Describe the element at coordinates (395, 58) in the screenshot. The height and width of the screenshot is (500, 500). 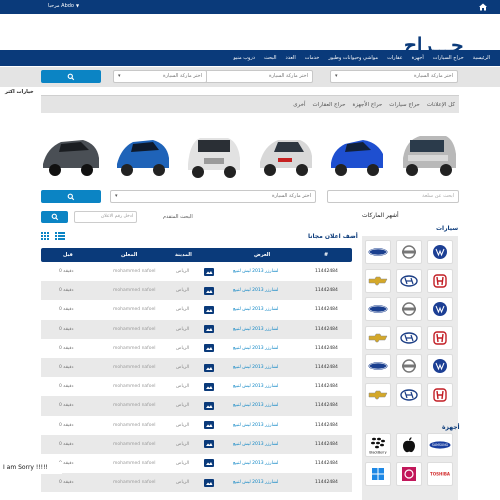
I see `nav-item: عقارات` at that location.